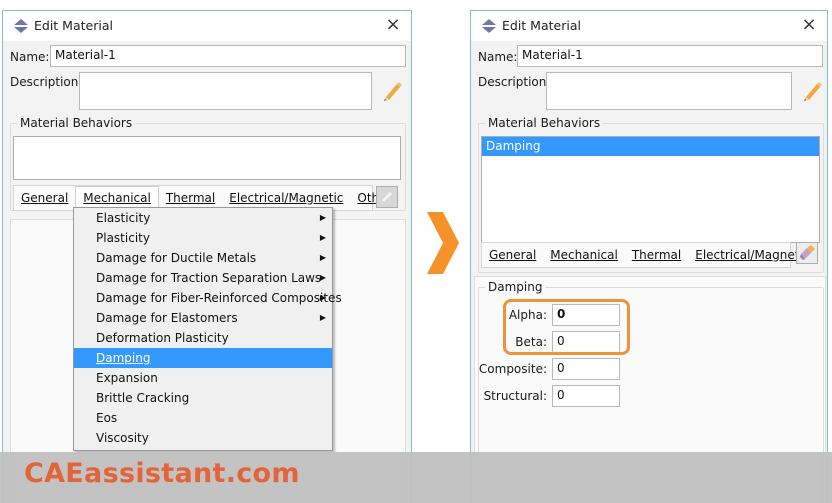 The width and height of the screenshot is (832, 503). What do you see at coordinates (203, 318) in the screenshot?
I see `menu-item-damage-elastomers: Damage for Elastomers ▶` at bounding box center [203, 318].